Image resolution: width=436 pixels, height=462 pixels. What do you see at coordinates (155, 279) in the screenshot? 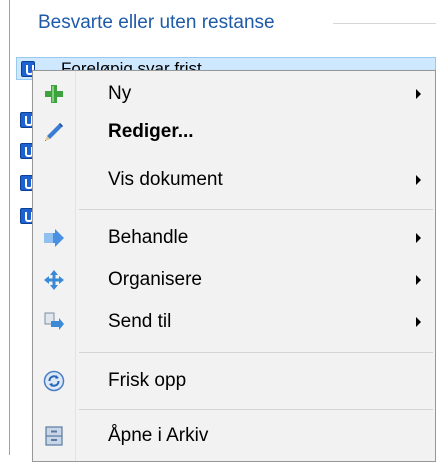
I see `menu-item-label: Organisere` at bounding box center [155, 279].